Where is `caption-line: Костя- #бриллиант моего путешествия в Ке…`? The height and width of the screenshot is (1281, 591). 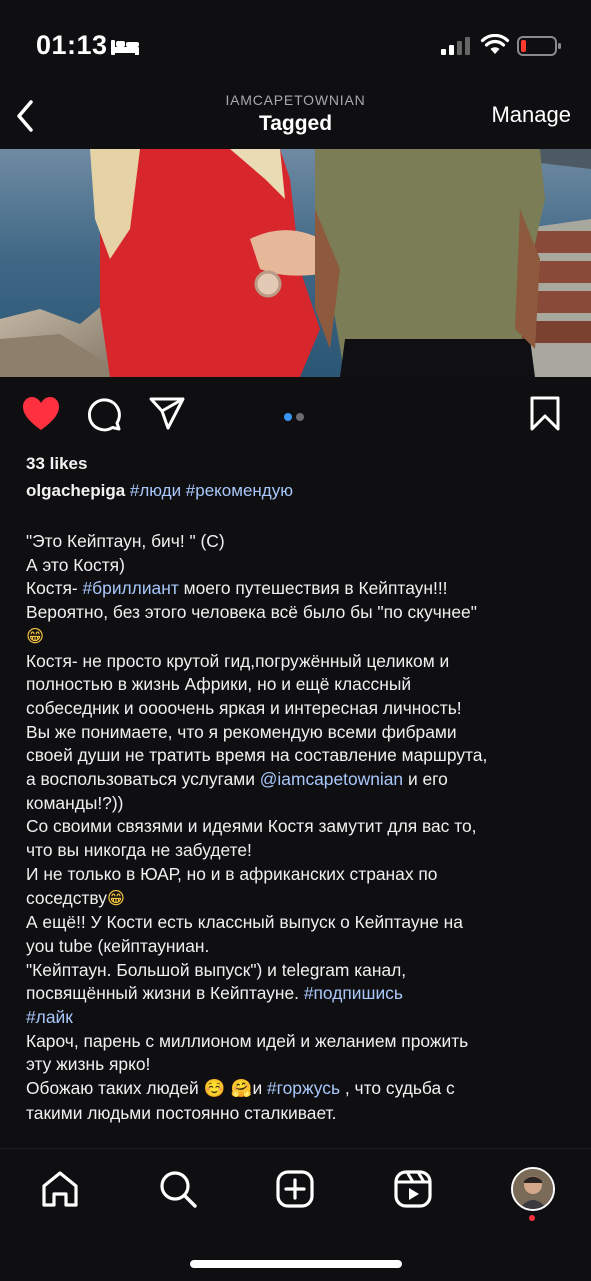 caption-line: Костя- #бриллиант моего путешествия в Ке… is located at coordinates (298, 589).